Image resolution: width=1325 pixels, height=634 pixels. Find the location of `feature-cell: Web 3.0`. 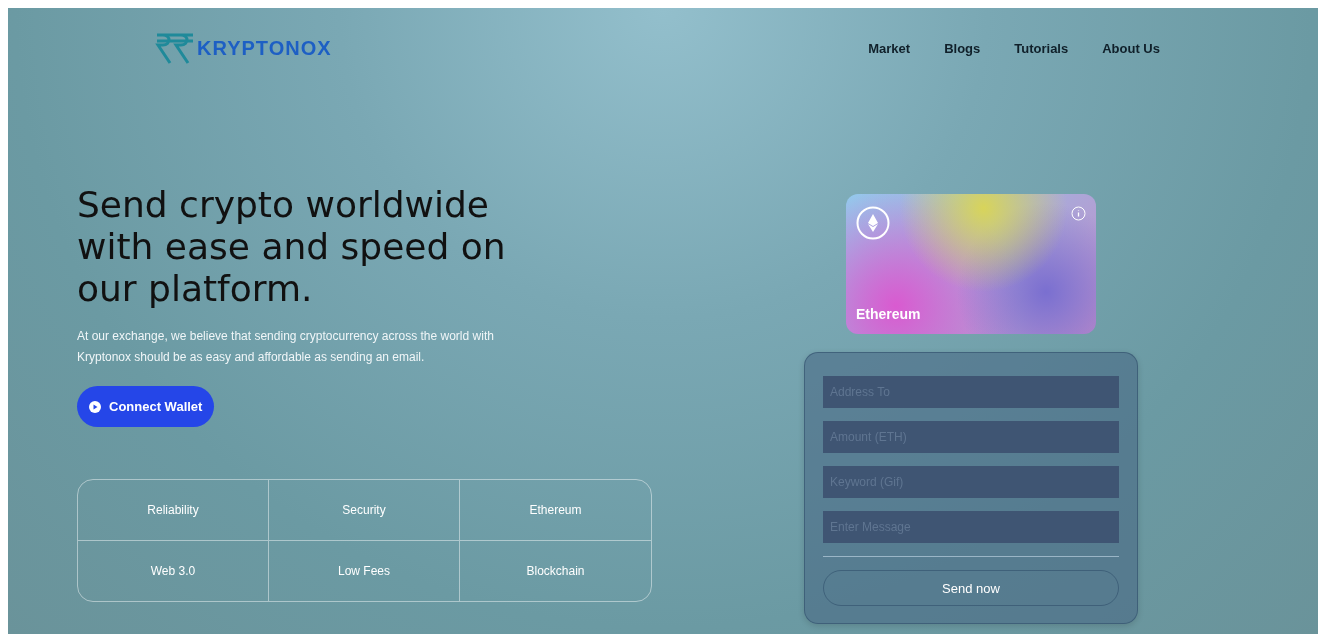

feature-cell: Web 3.0 is located at coordinates (173, 571).